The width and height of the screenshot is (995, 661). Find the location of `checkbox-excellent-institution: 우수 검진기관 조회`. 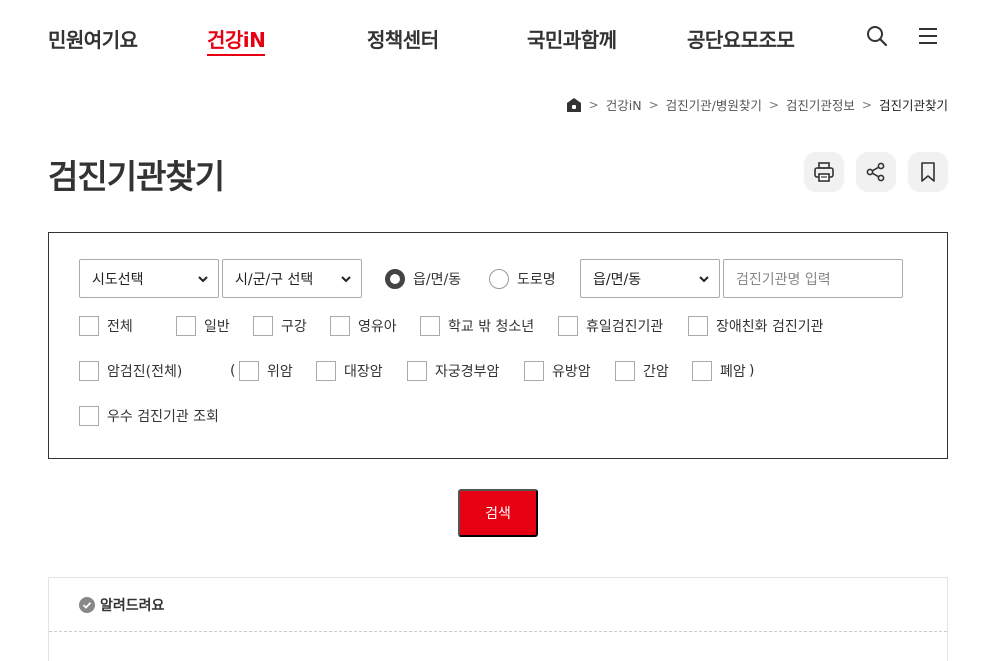

checkbox-excellent-institution: 우수 검진기관 조회 is located at coordinates (149, 416).